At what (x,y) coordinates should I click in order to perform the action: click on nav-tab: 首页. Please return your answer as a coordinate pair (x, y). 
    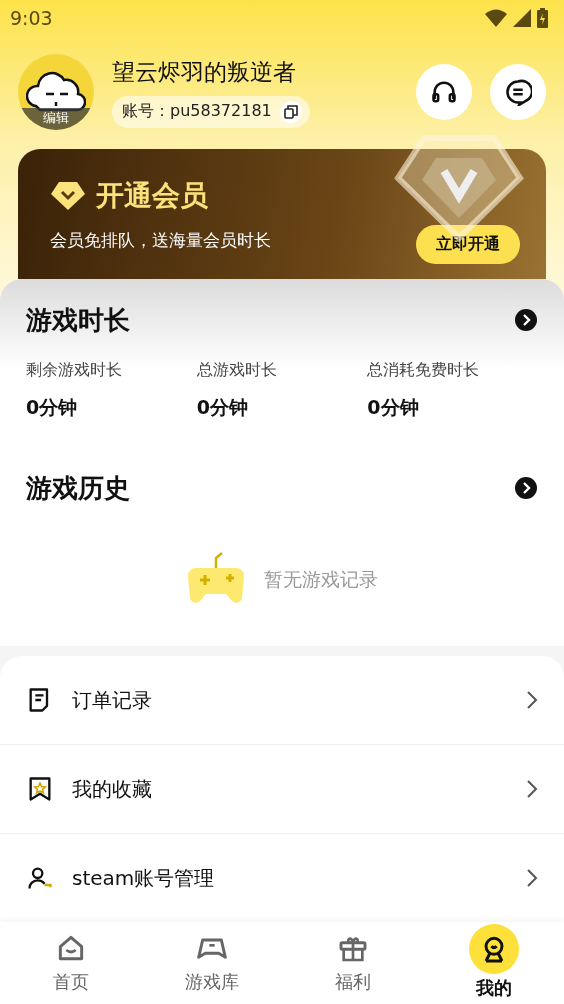
    Looking at the image, I should click on (70, 963).